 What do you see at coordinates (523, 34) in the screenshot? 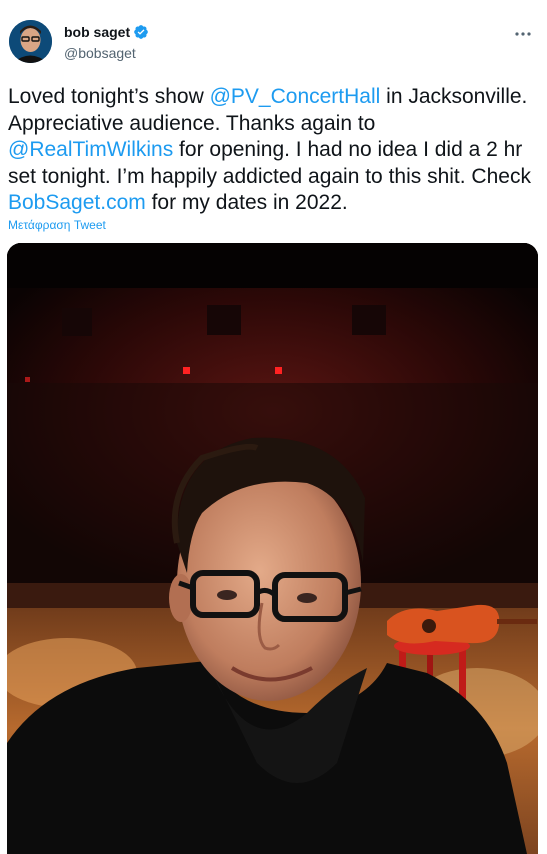
I see `more-options-icon` at bounding box center [523, 34].